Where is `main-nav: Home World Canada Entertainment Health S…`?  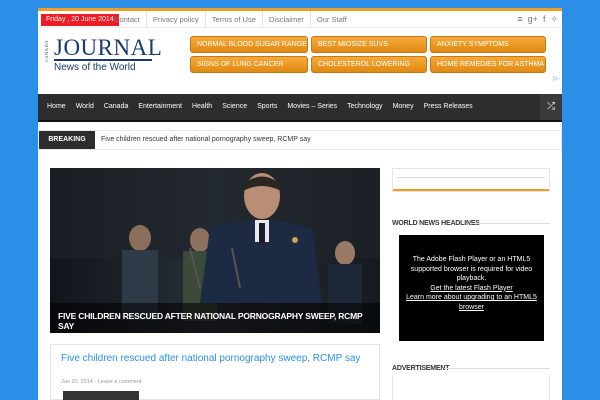
main-nav: Home World Canada Entertainment Health S… is located at coordinates (300, 108).